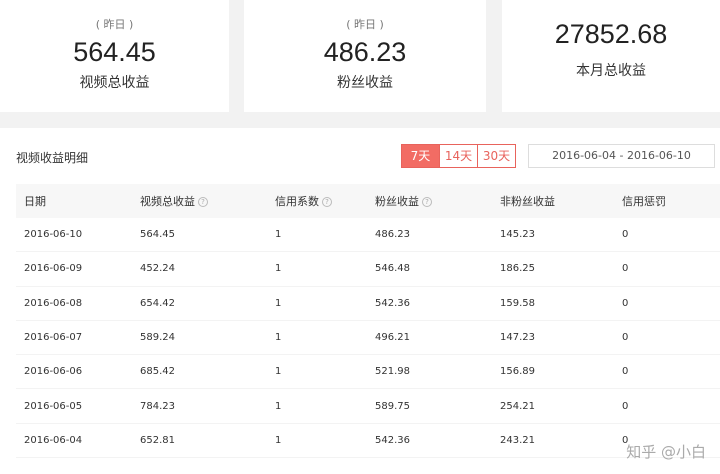 Image resolution: width=720 pixels, height=474 pixels. Describe the element at coordinates (53, 235) in the screenshot. I see `table-cell: 2016-06-10` at that location.